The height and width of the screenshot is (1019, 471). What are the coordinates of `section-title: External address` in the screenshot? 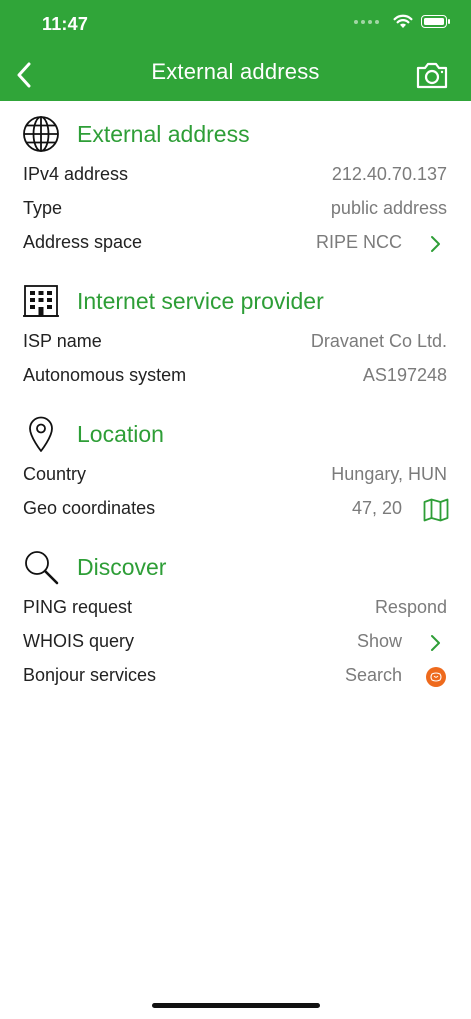 It's located at (163, 134).